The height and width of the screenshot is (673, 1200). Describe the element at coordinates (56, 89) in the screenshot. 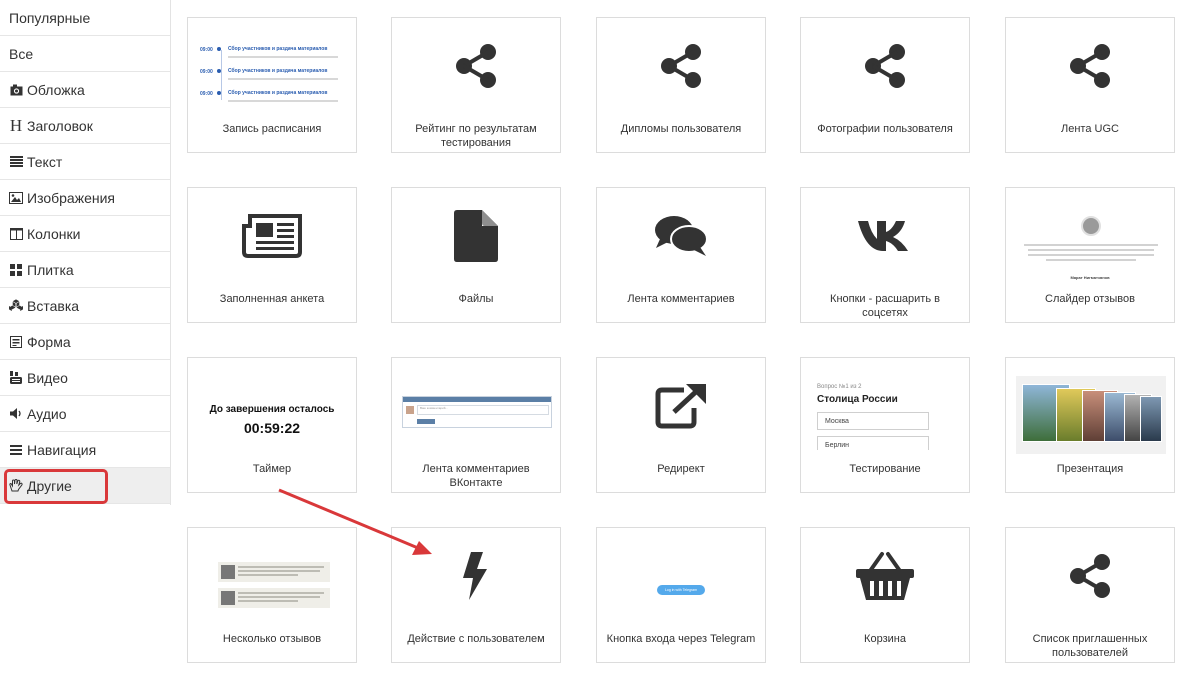

I see `sidebar-item-label: Обложка` at that location.